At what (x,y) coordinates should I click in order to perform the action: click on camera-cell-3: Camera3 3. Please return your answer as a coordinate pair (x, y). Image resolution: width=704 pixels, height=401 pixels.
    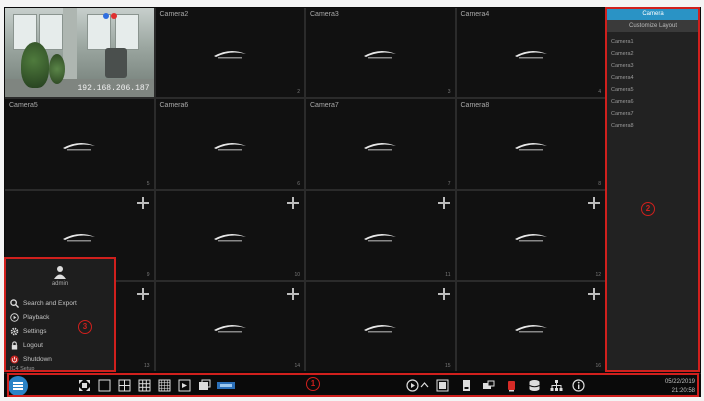
    Looking at the image, I should click on (380, 53).